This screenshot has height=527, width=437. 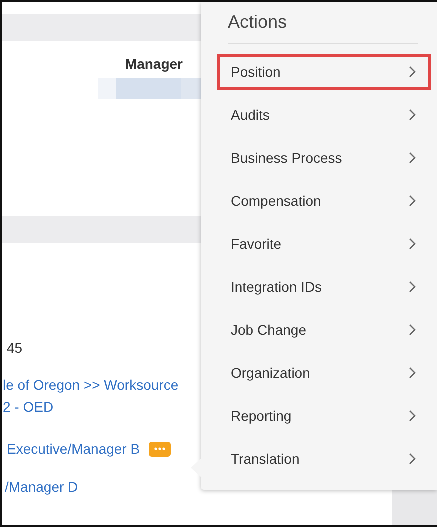 I want to click on dots-icon, so click(x=160, y=449).